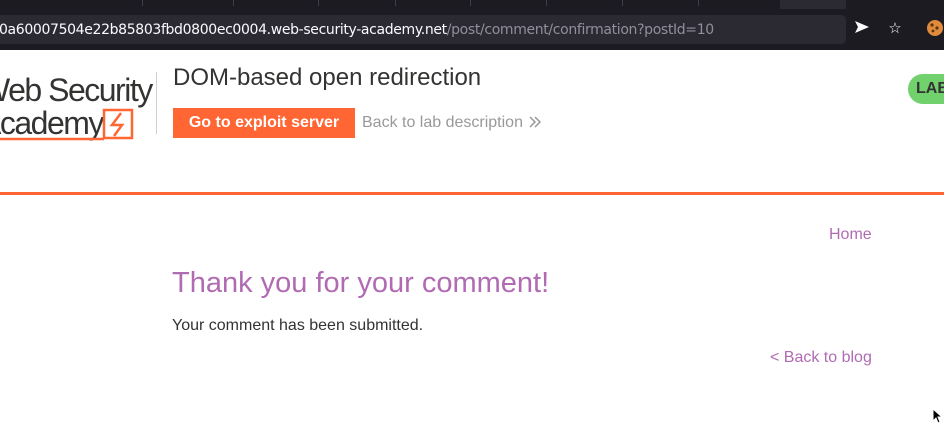  Describe the element at coordinates (813, 4) in the screenshot. I see `active-tab` at that location.